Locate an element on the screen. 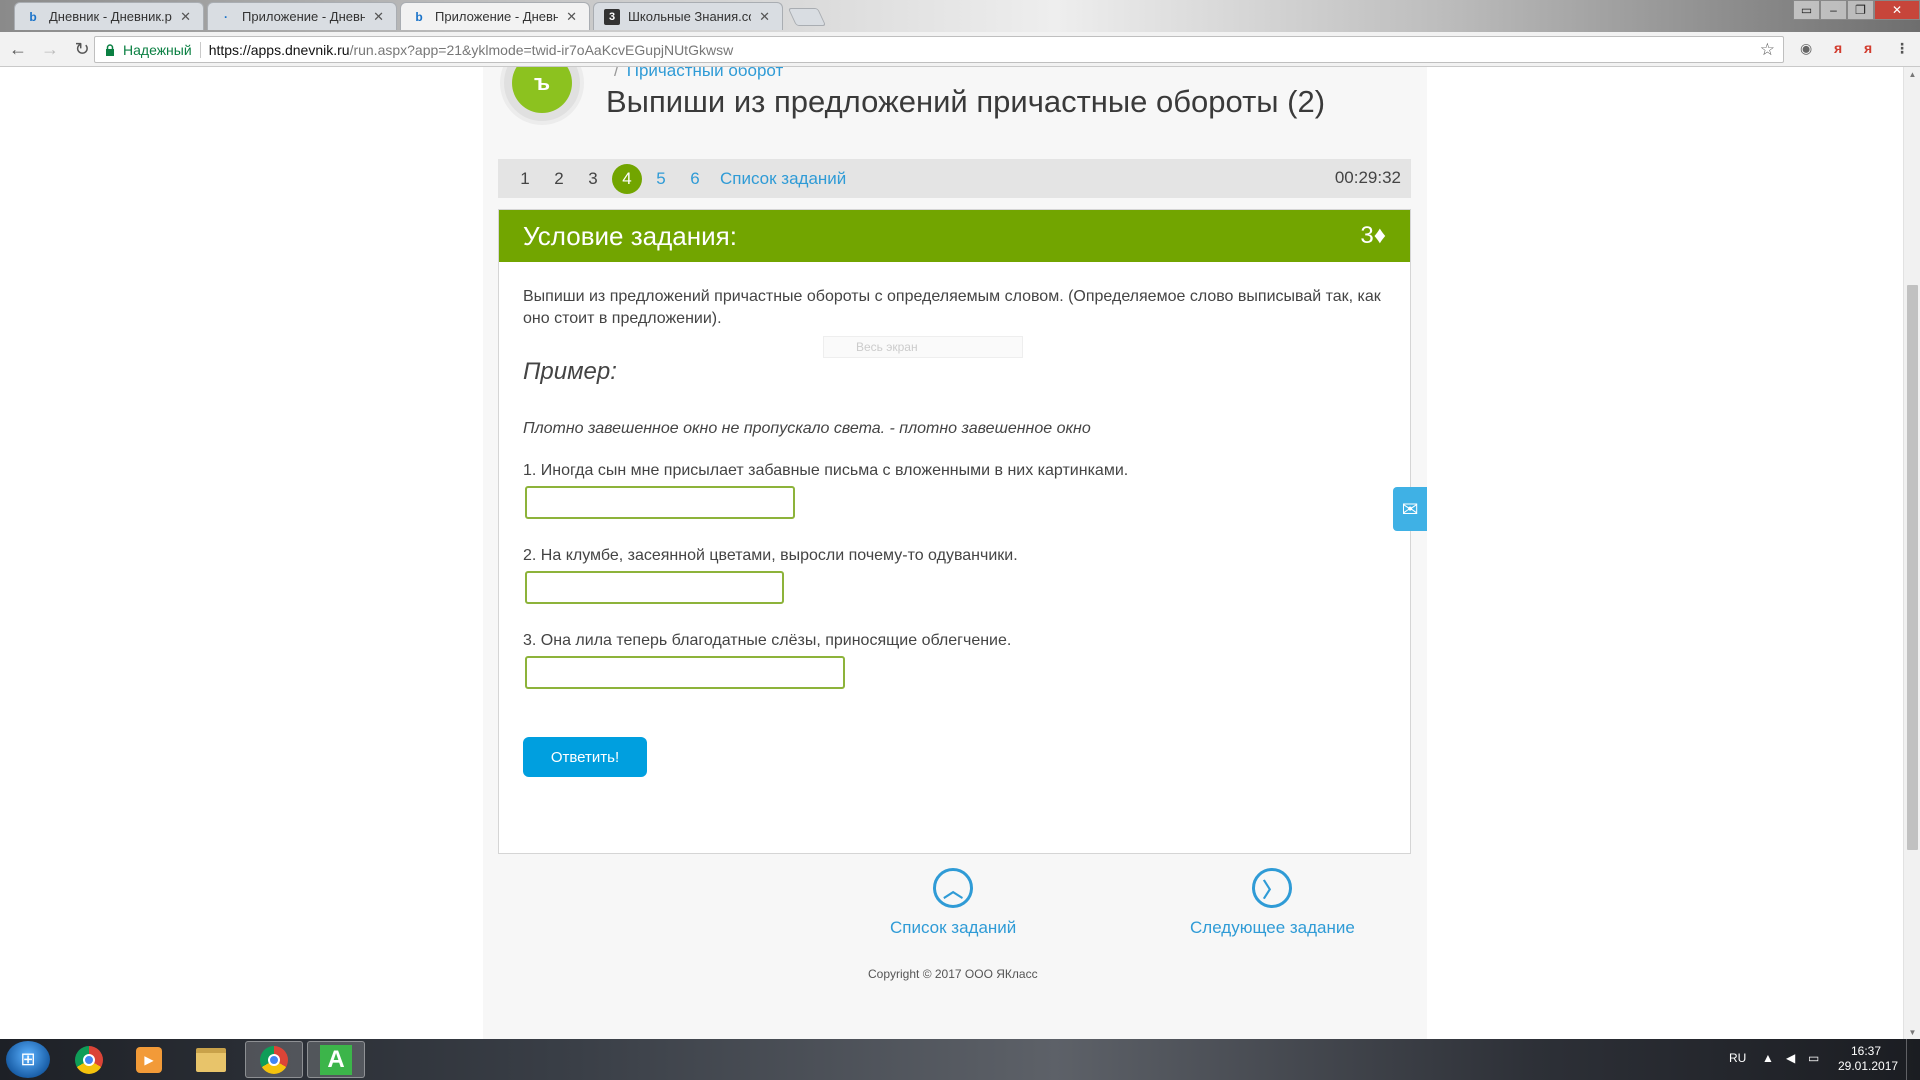 The height and width of the screenshot is (1080, 1920). taskbar-app-a: A is located at coordinates (336, 1059).